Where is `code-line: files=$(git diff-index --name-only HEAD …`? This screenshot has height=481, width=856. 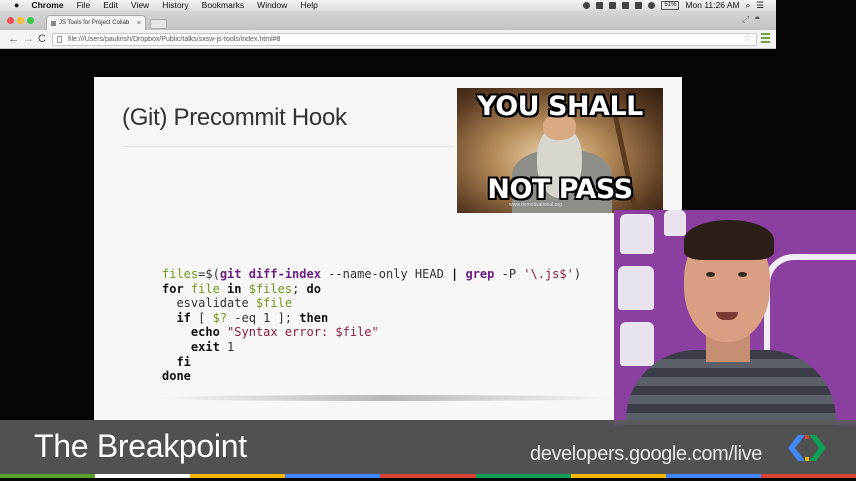 code-line: files=$(git diff-index --name-only HEAD … is located at coordinates (371, 274).